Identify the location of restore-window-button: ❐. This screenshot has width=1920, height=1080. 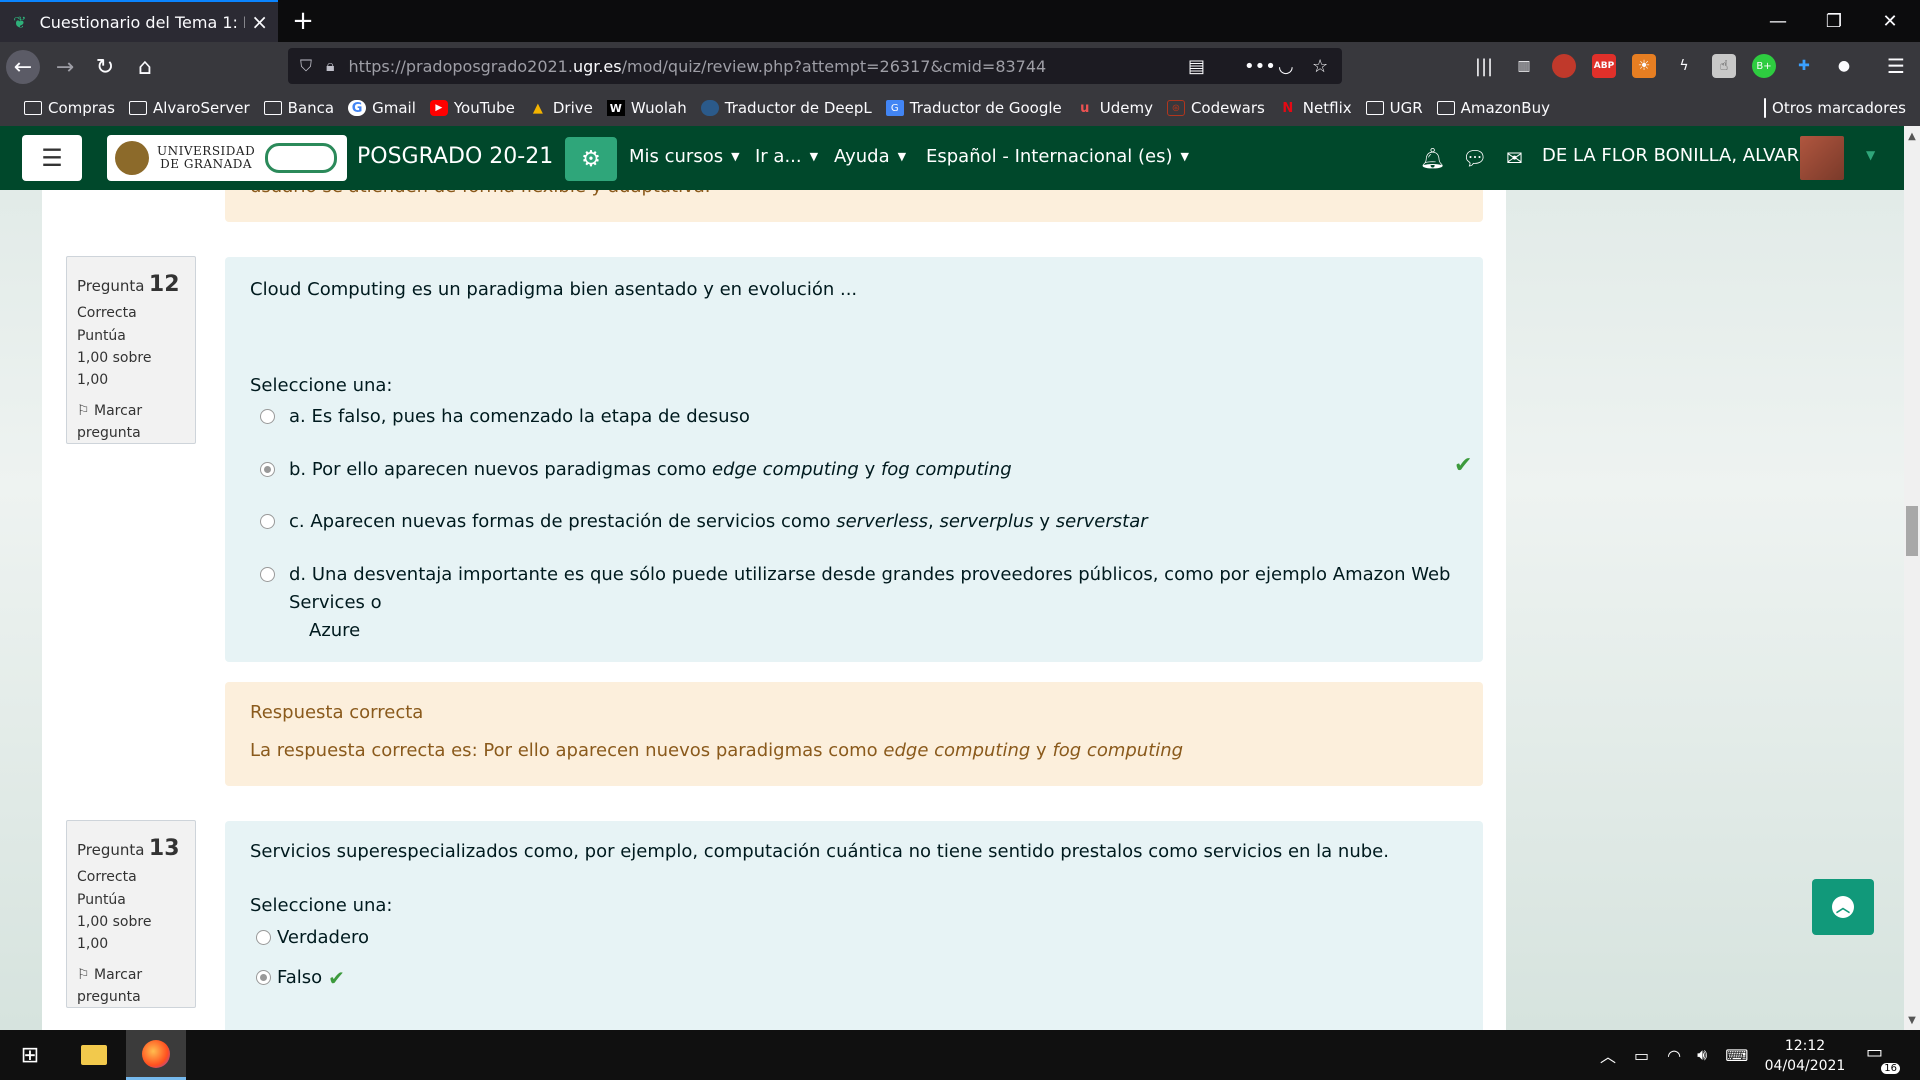
(1834, 21).